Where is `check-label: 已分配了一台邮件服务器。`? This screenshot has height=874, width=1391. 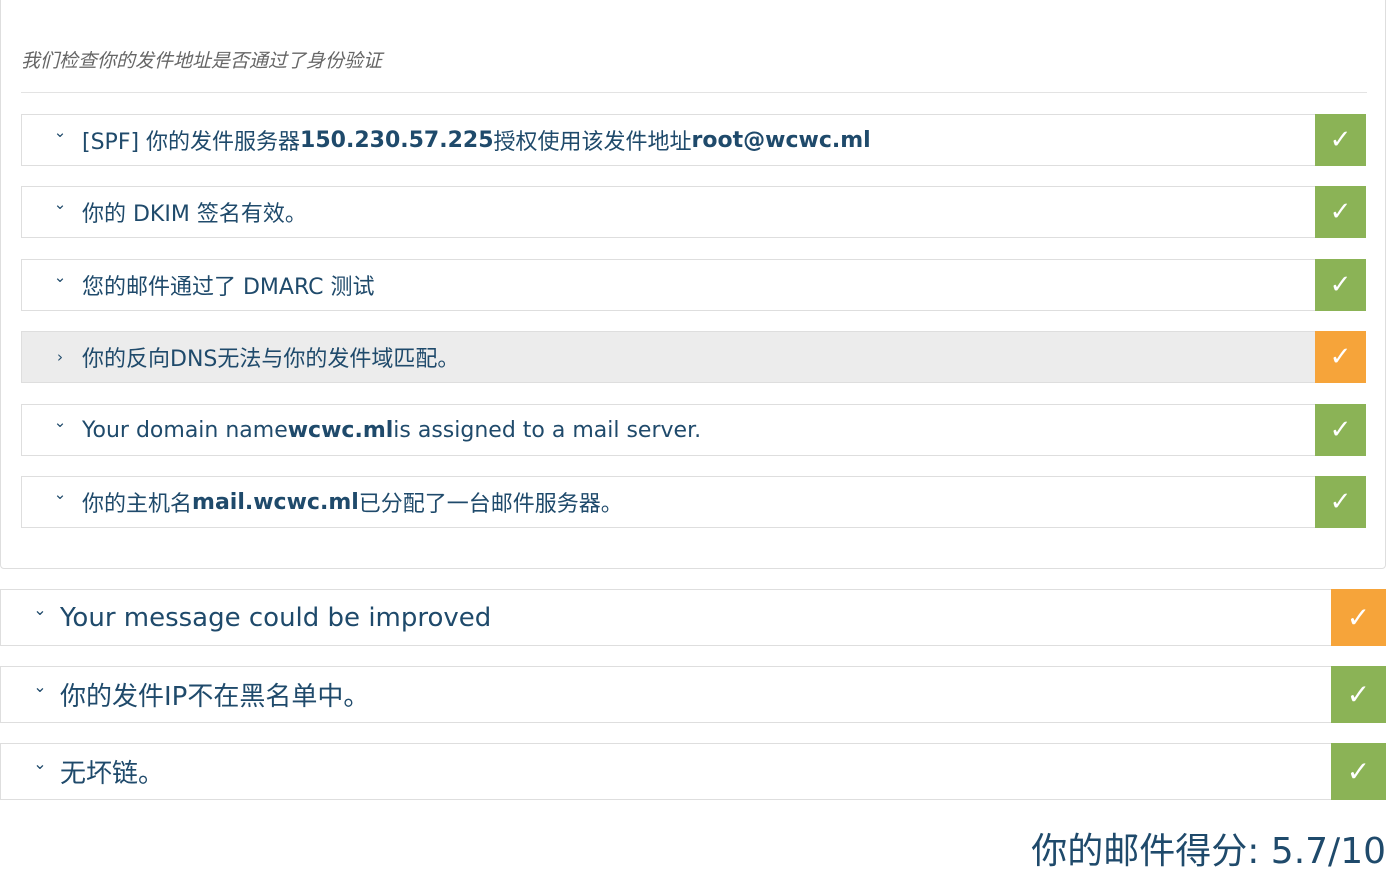 check-label: 已分配了一台邮件服务器。 is located at coordinates (490, 504).